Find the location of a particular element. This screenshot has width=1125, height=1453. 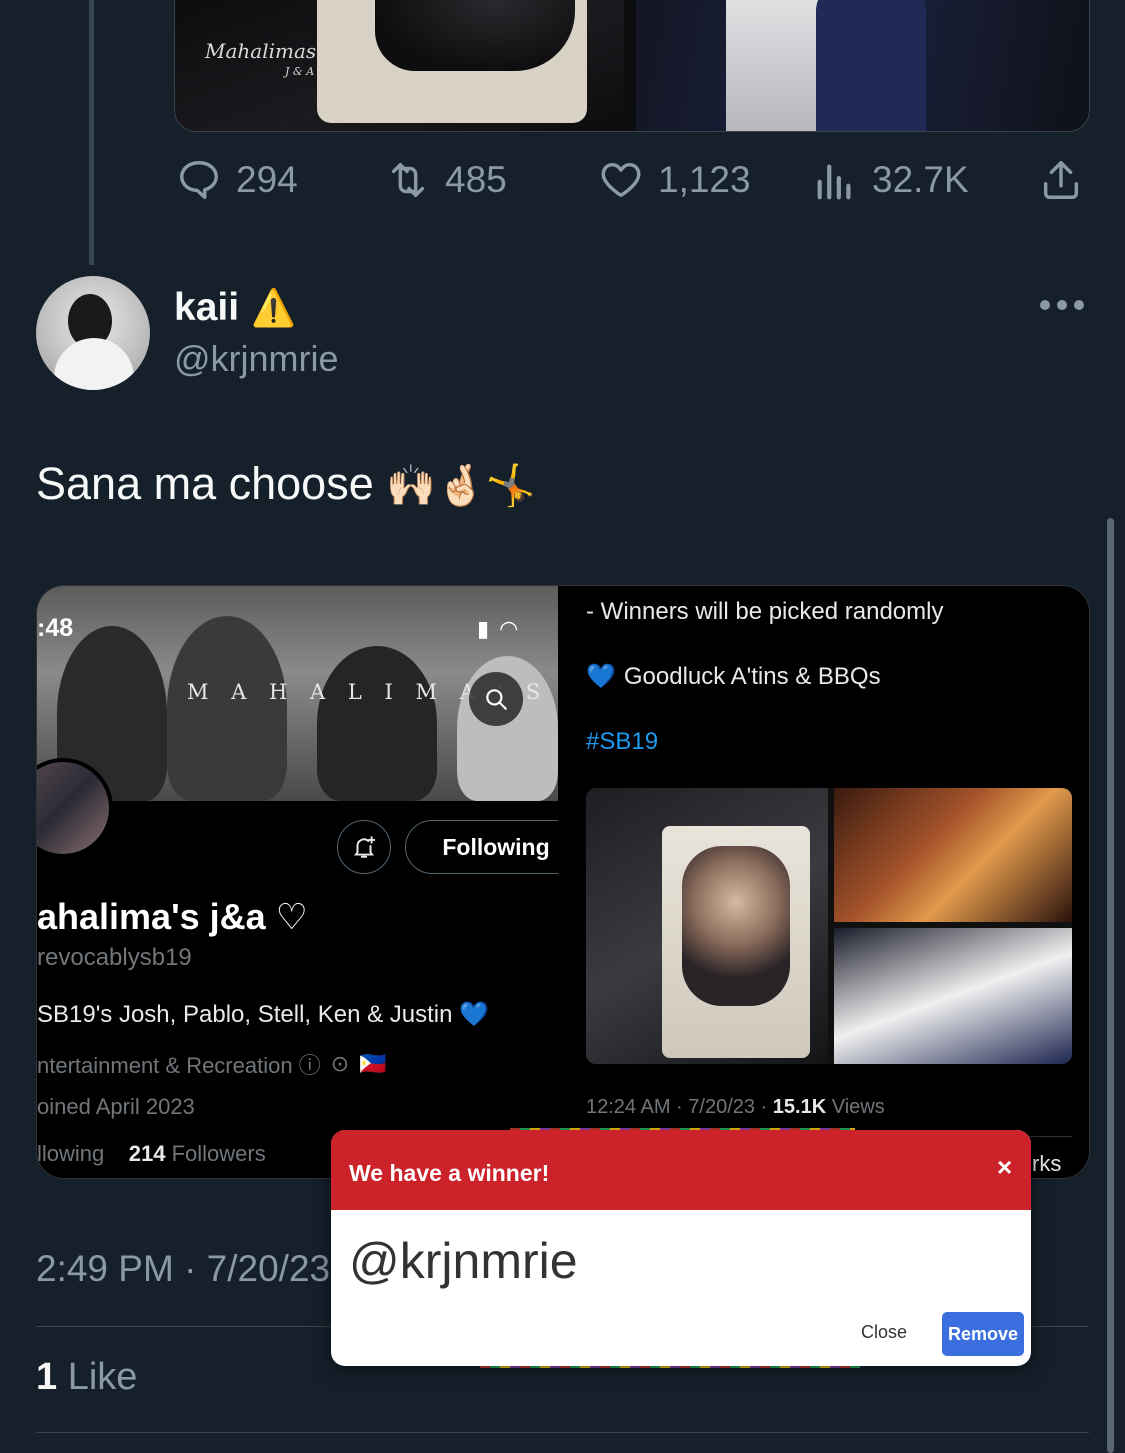

like-button: 1,123 is located at coordinates (674, 180).